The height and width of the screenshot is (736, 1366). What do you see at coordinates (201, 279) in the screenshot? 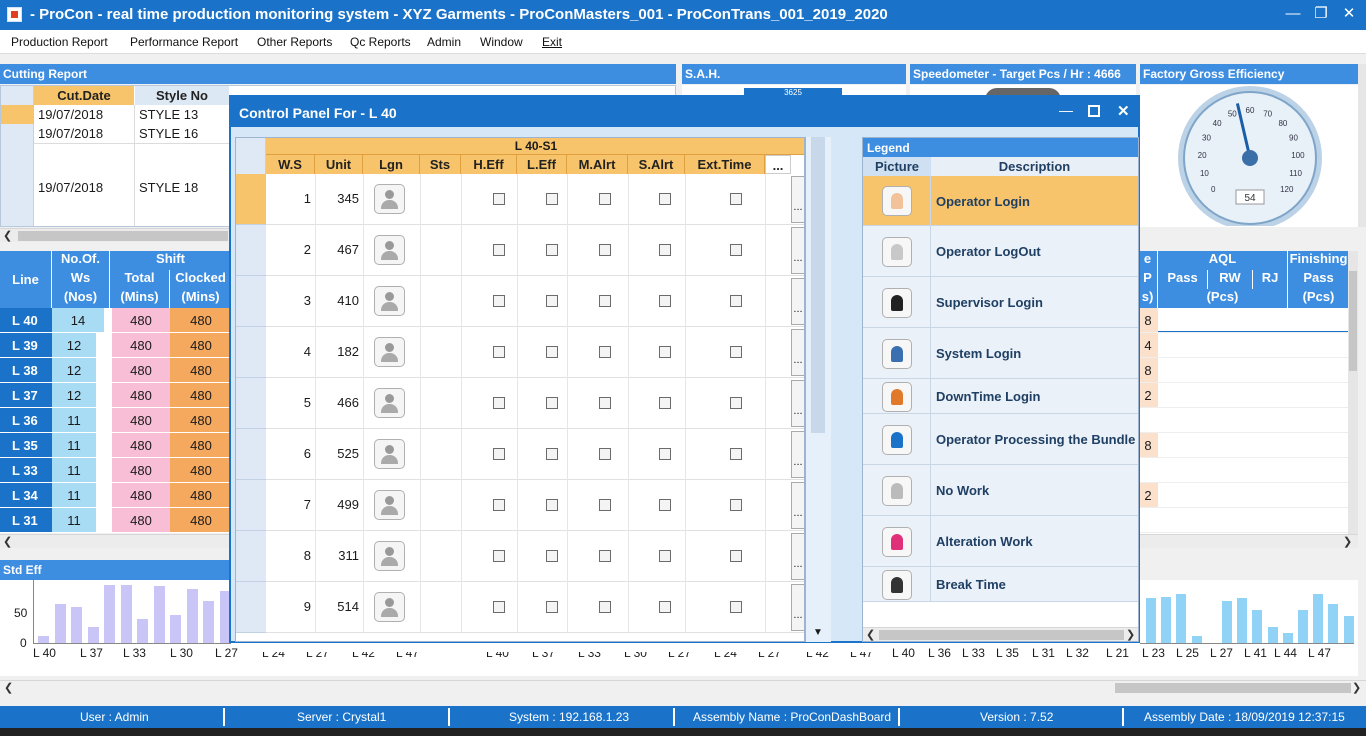
I see `col-clocked: Clocked` at bounding box center [201, 279].